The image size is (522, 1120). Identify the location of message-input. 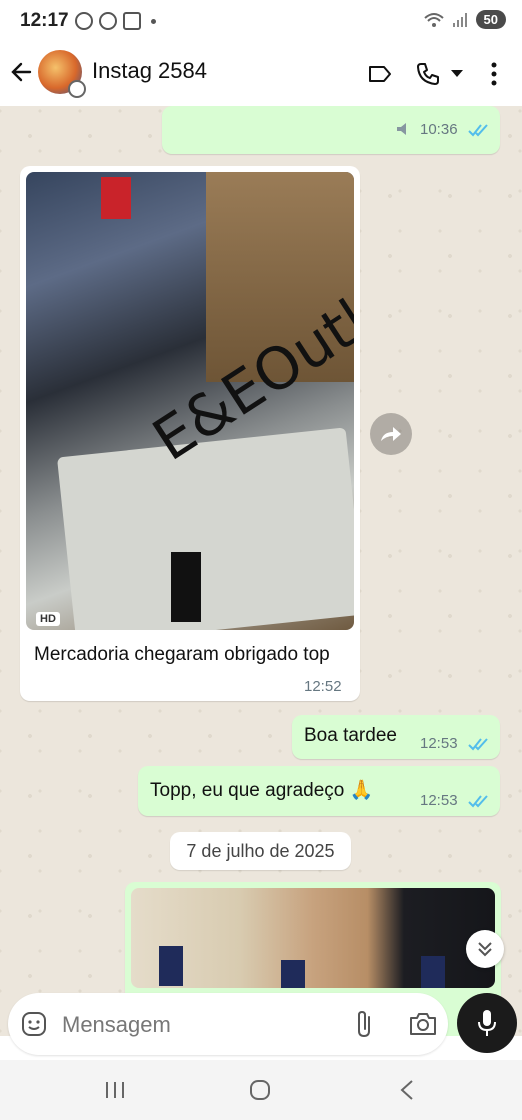
(197, 1025).